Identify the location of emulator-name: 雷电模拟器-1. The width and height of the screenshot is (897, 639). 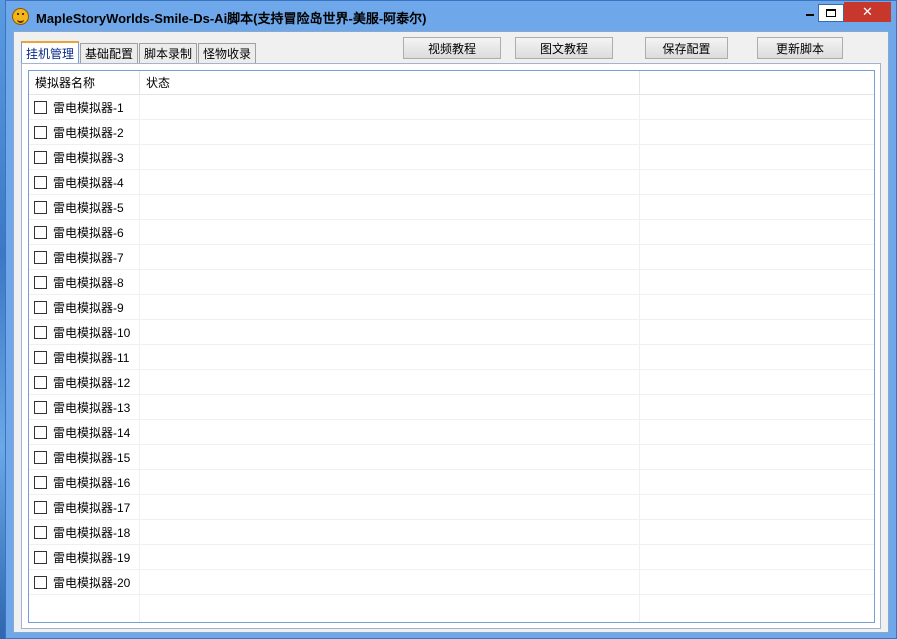
(88, 107).